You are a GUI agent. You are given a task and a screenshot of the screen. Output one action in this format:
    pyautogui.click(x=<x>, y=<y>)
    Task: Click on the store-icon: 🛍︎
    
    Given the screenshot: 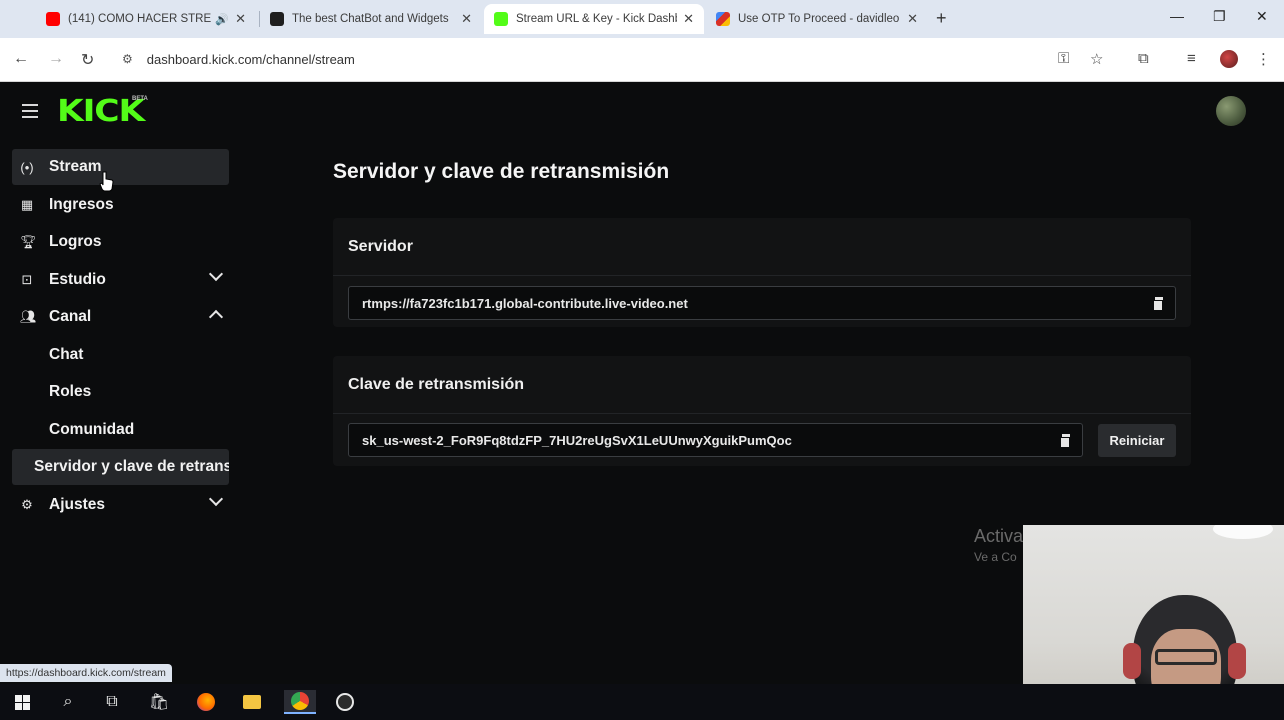 What is the action you would take?
    pyautogui.click(x=159, y=702)
    